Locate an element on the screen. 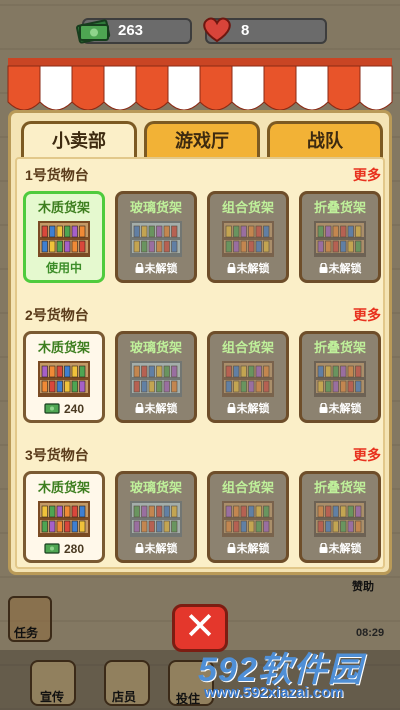 This screenshot has height=710, width=400. staff-label: 店员 is located at coordinates (124, 697).